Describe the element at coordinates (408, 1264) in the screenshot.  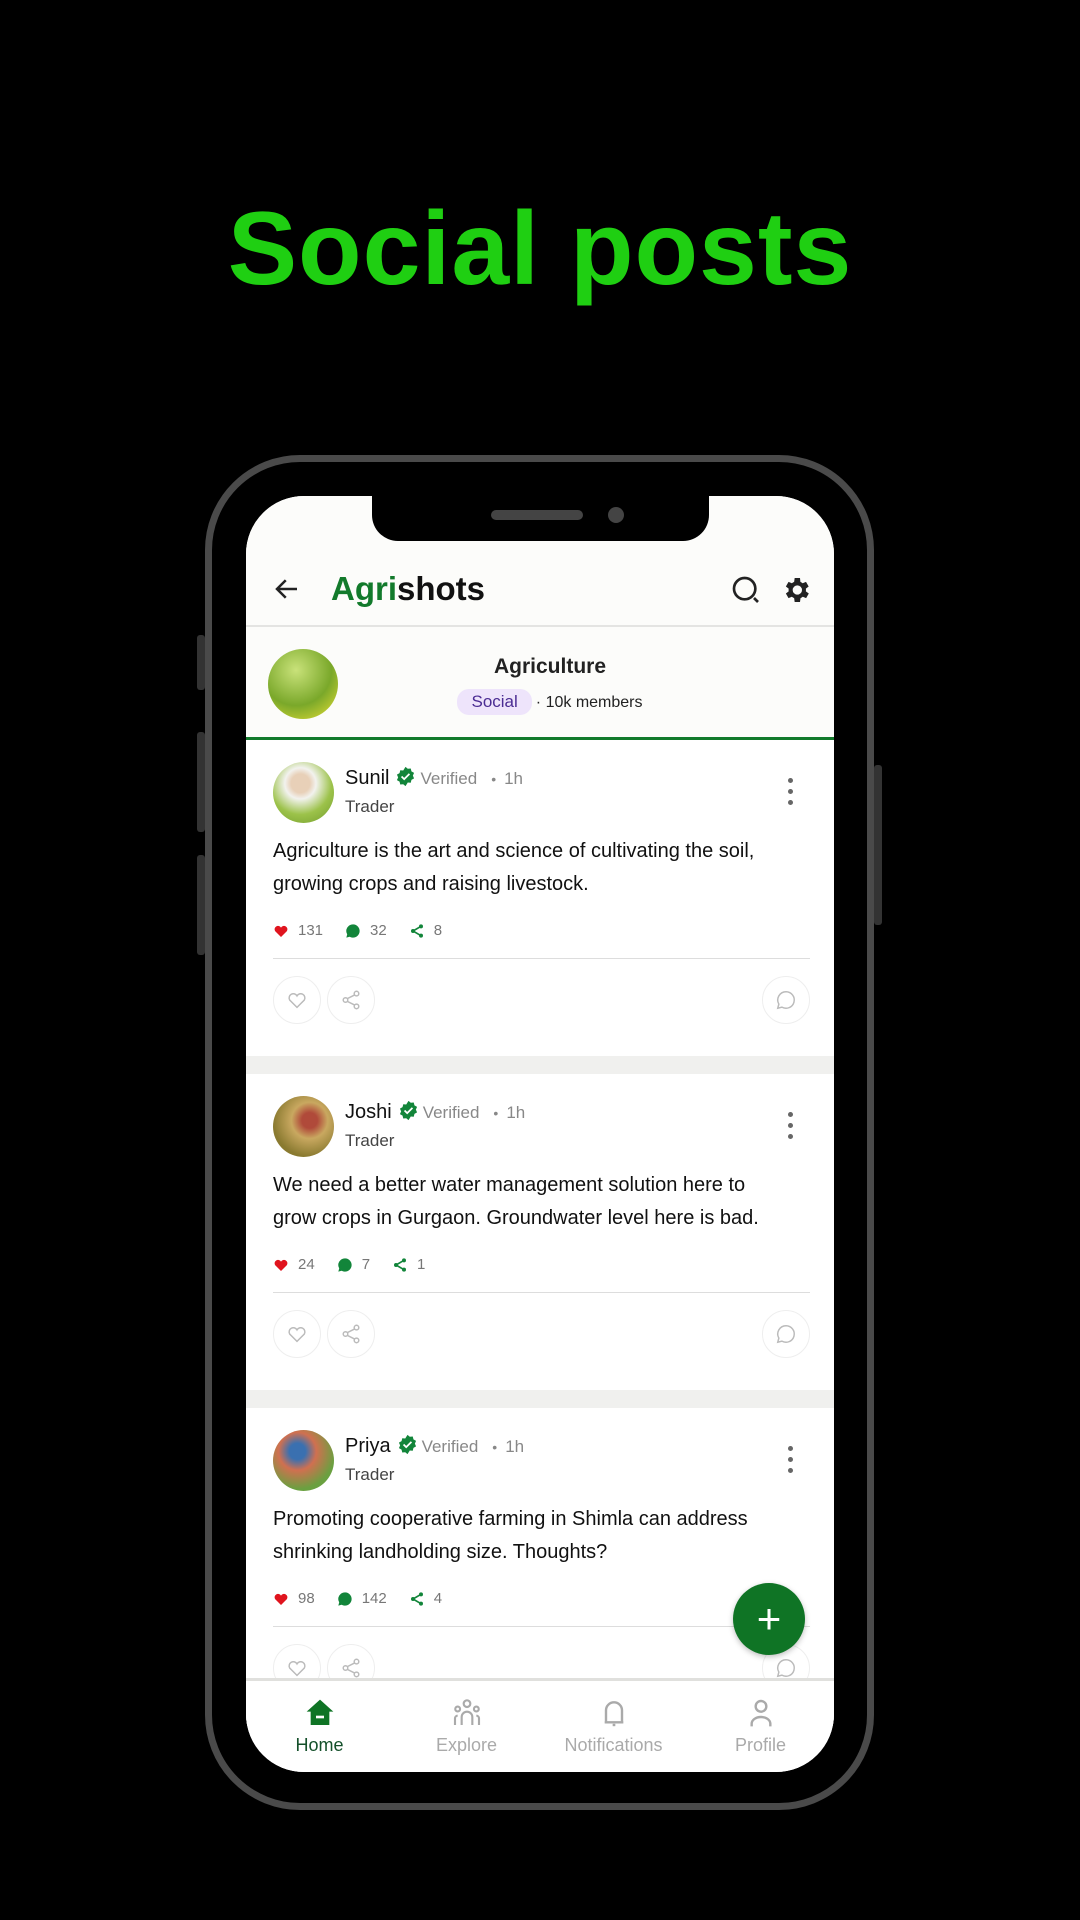
I see `share-count: 1` at that location.